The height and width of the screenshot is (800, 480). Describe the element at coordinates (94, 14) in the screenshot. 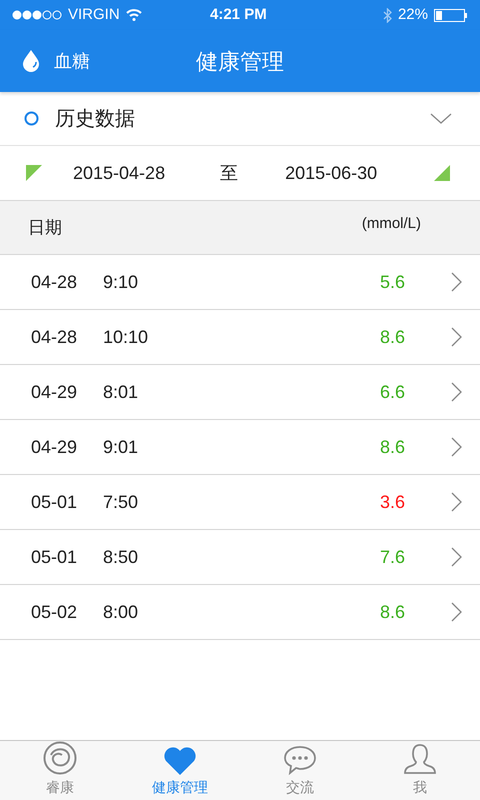

I see `carrier-name: VIRGIN` at that location.